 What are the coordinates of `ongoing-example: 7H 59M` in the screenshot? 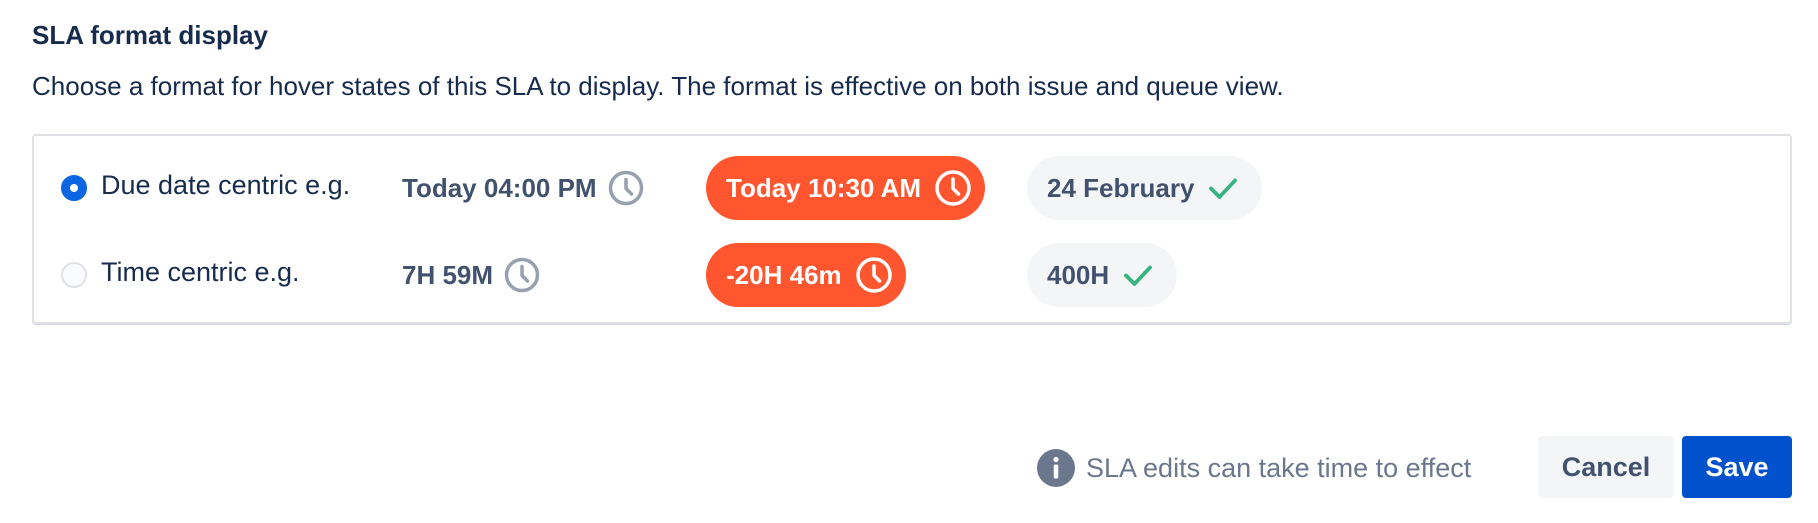 It's located at (471, 275).